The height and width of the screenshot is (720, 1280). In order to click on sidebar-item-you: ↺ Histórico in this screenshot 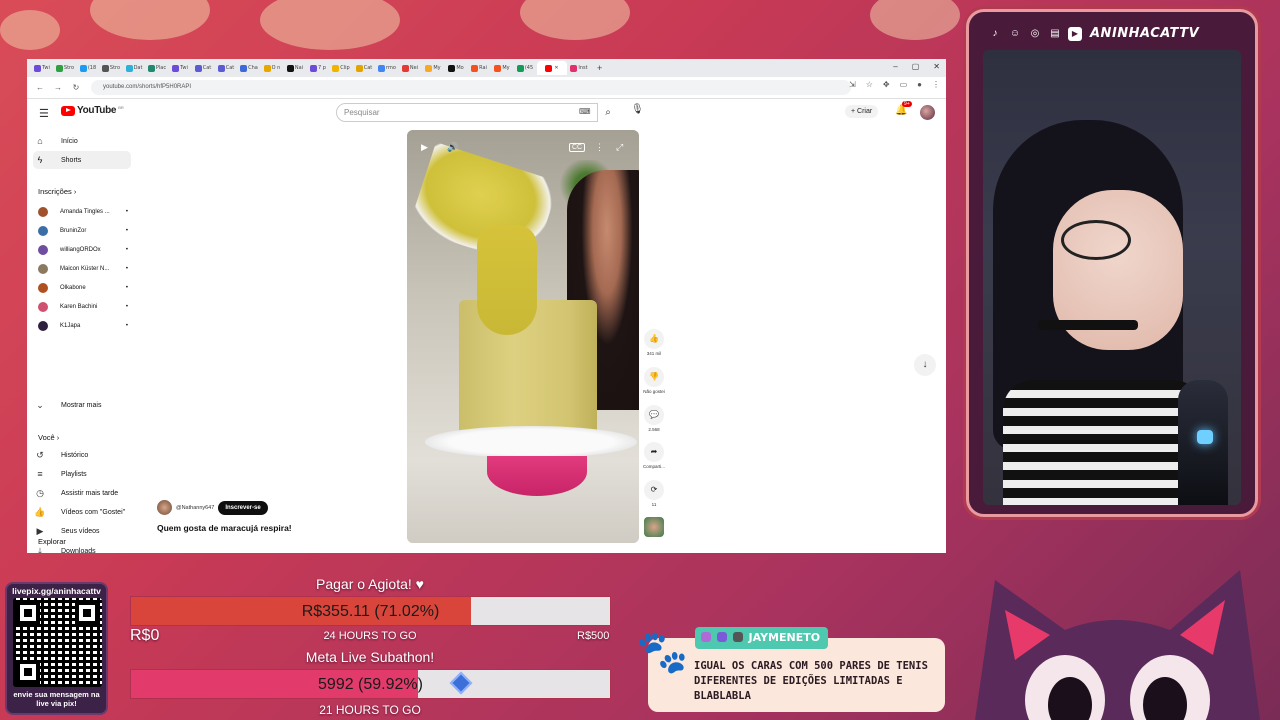, I will do `click(82, 455)`.